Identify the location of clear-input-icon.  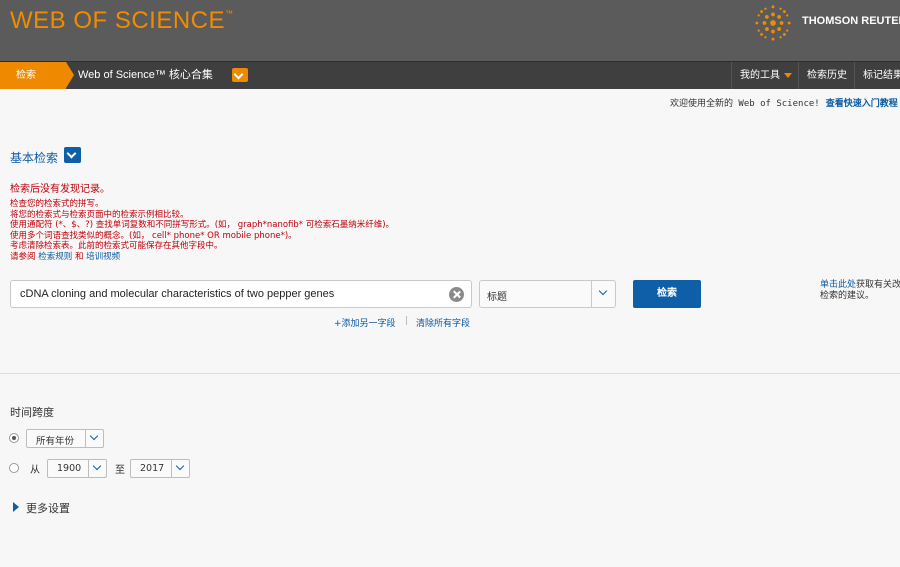
(456, 294).